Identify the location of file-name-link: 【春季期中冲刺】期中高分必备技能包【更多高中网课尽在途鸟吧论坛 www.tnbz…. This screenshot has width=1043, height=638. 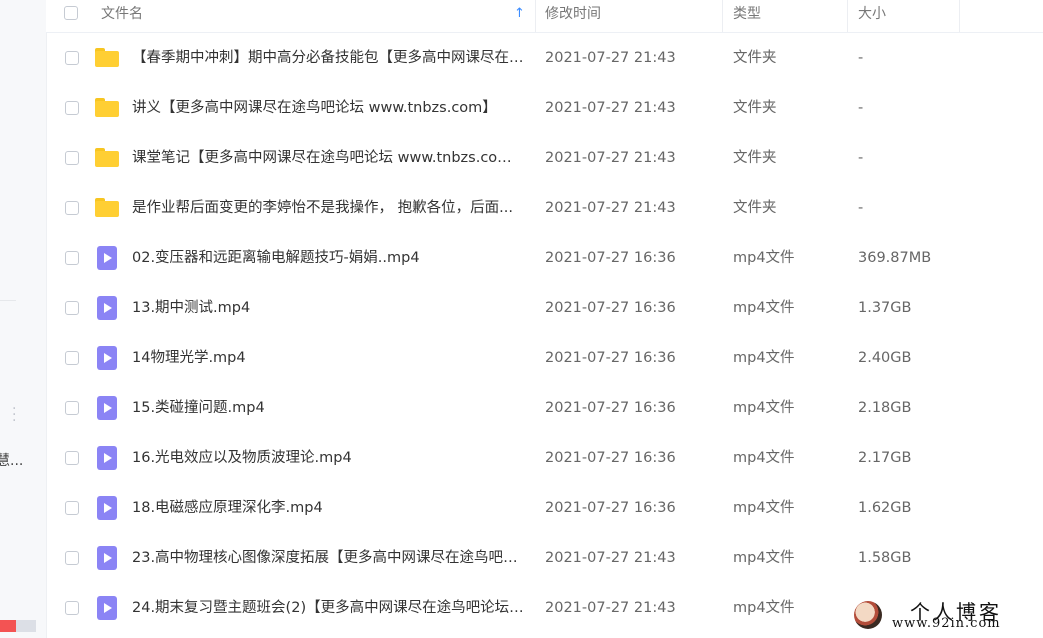
(328, 58).